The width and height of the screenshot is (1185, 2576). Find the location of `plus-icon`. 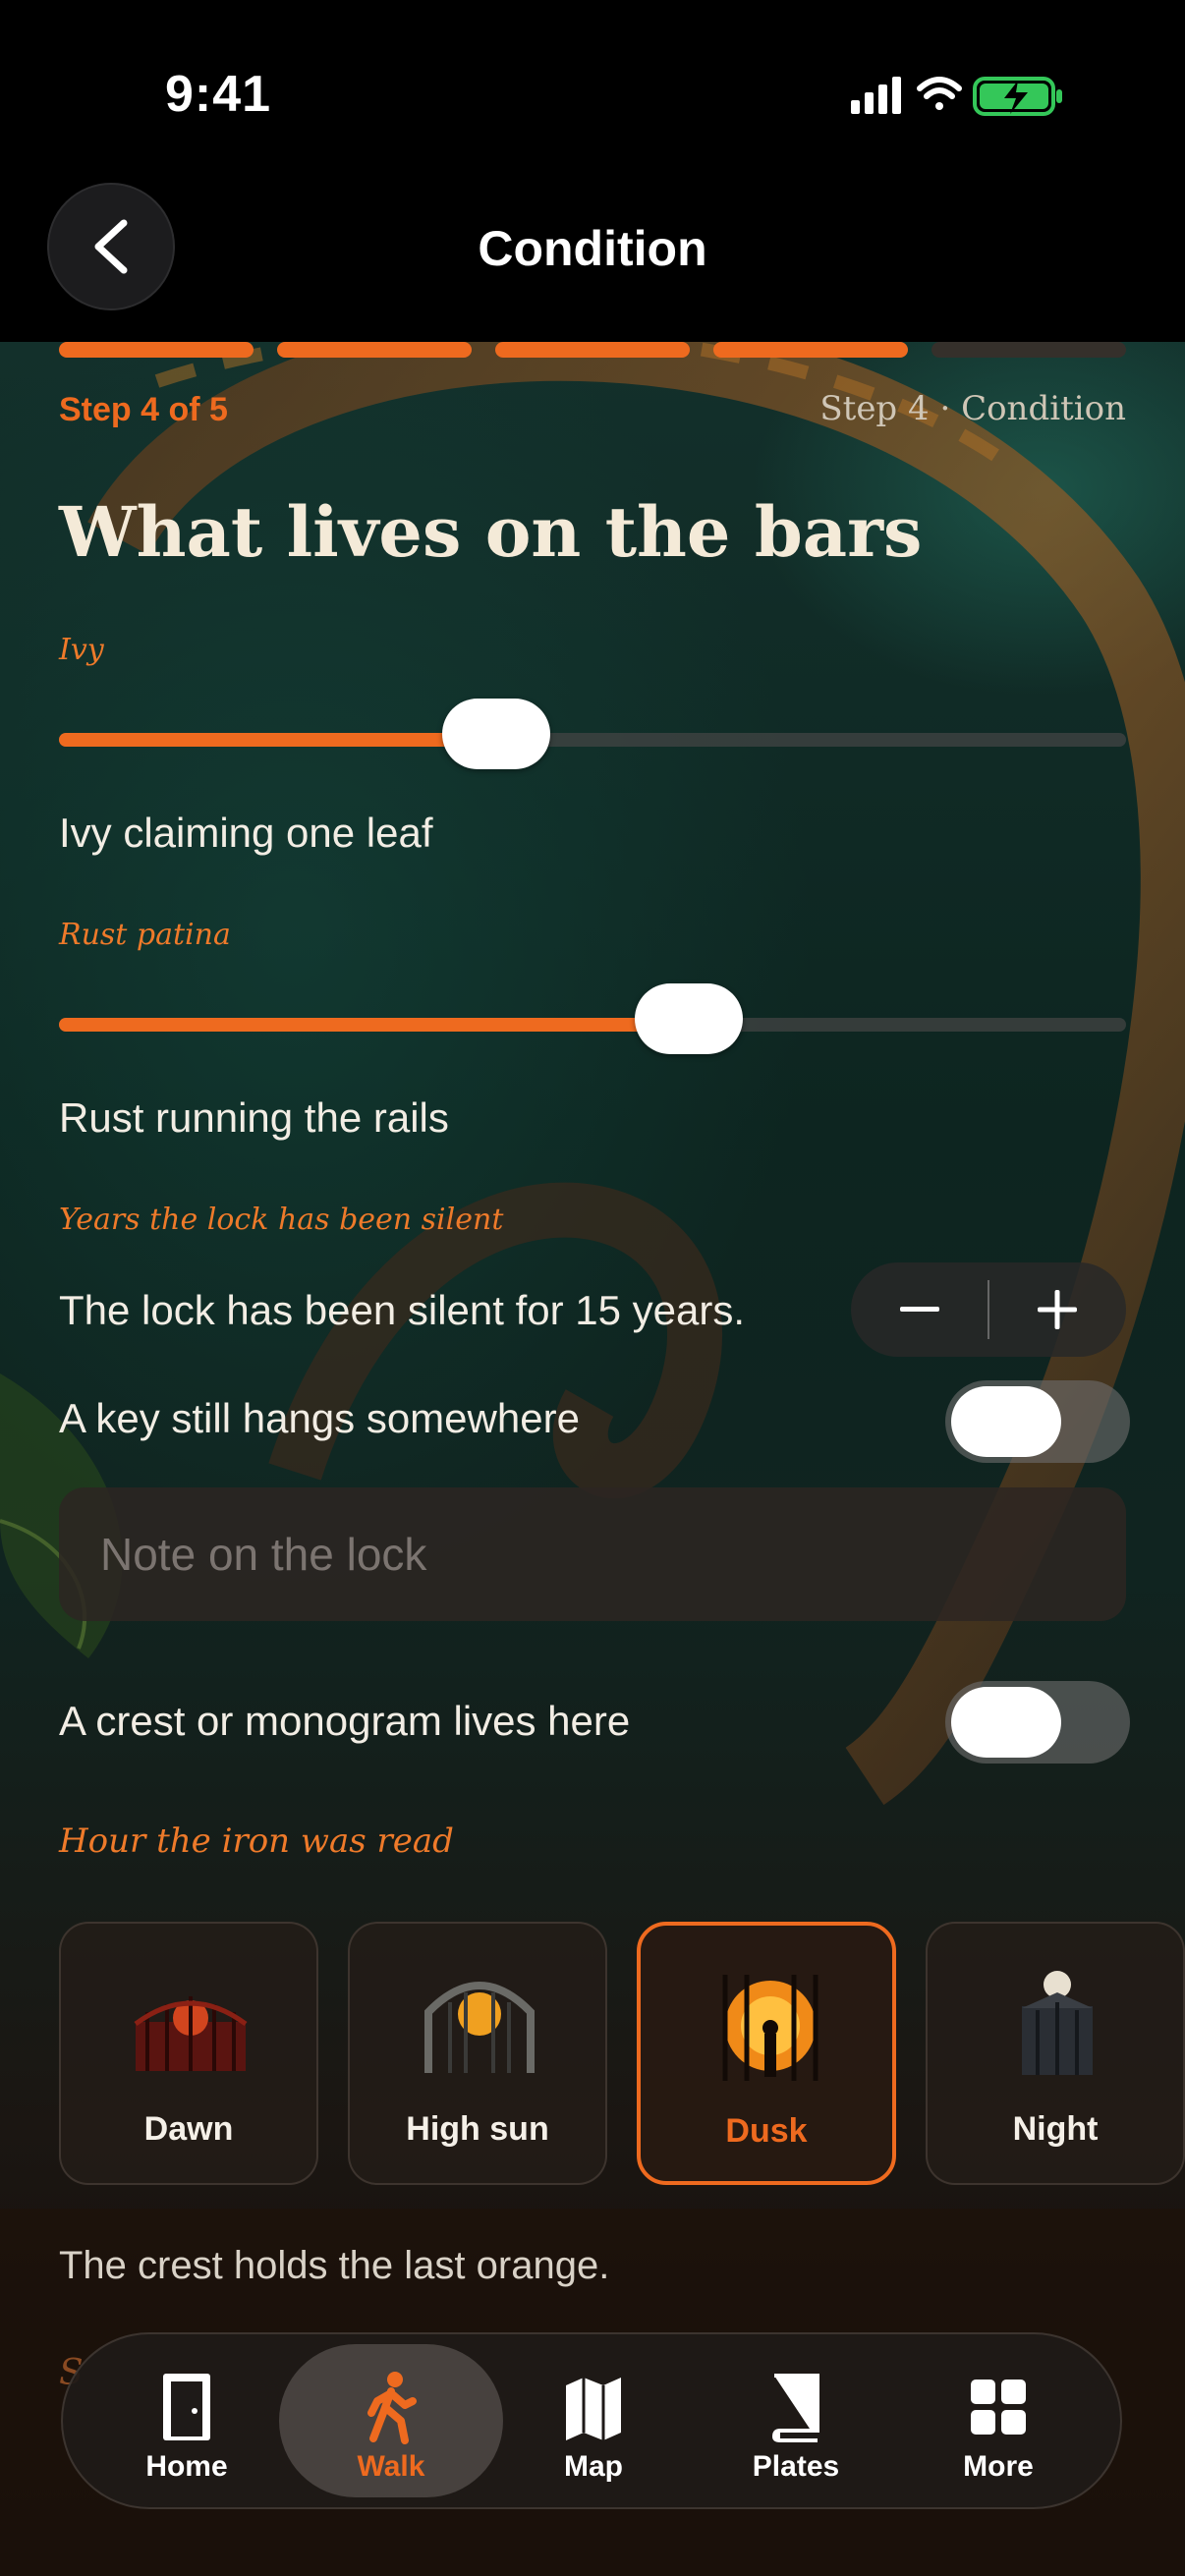

plus-icon is located at coordinates (1057, 1309).